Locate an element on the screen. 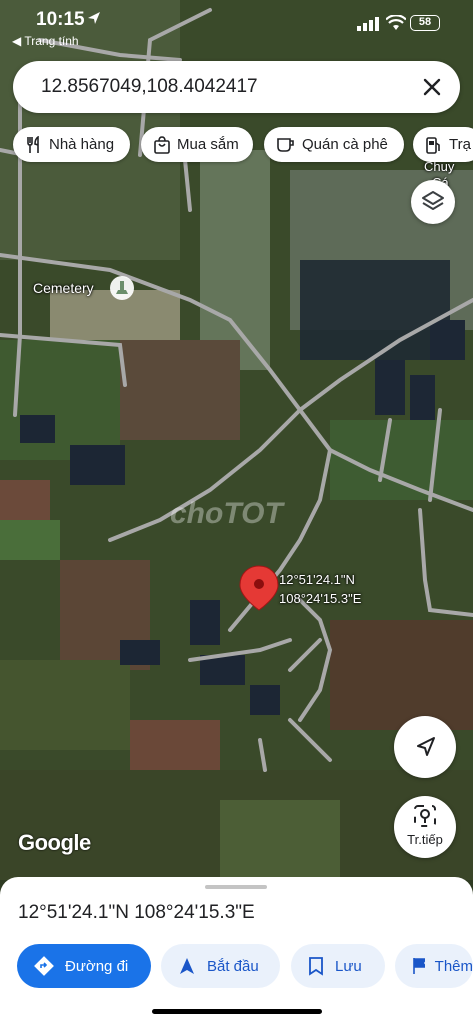 This screenshot has height=1024, width=473. add-button: Thêm is located at coordinates (434, 966).